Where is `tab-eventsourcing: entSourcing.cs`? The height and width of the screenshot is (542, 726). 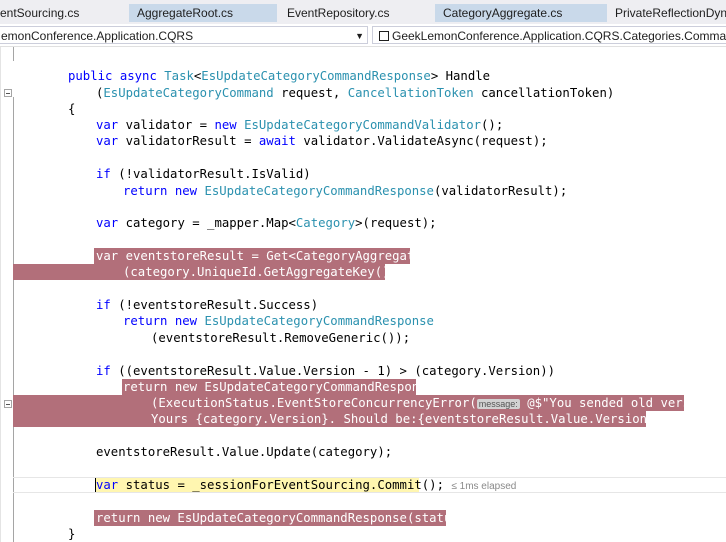 tab-eventsourcing: entSourcing.cs is located at coordinates (59, 13).